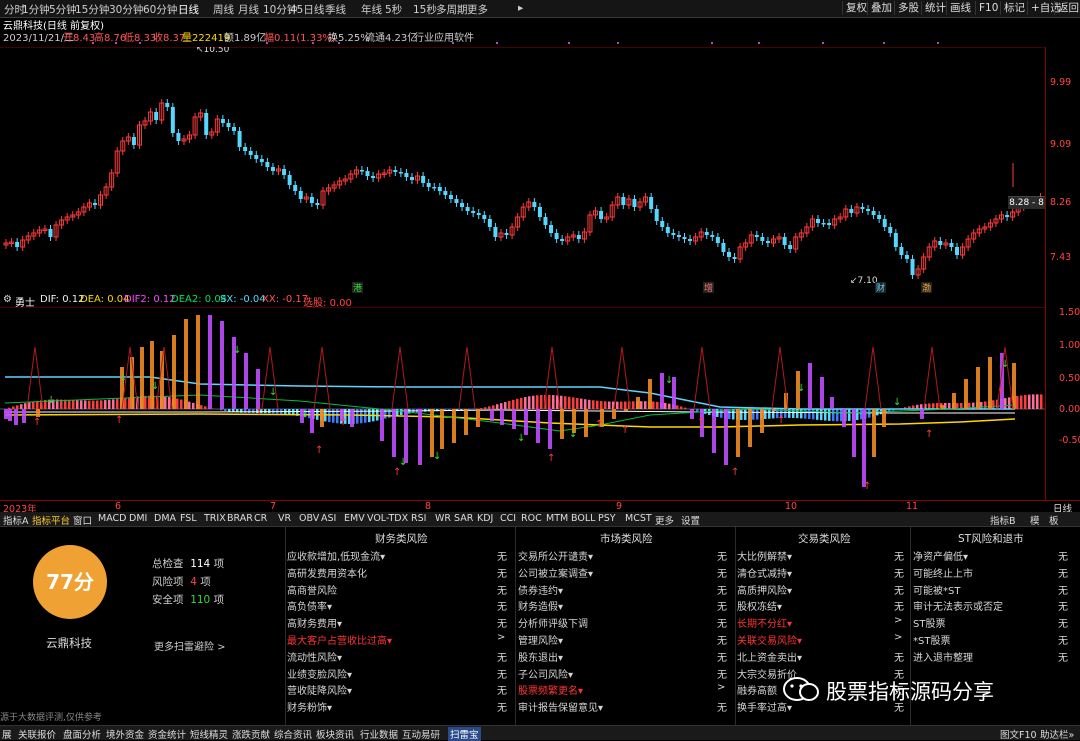 This screenshot has height=741, width=1080. Describe the element at coordinates (625, 674) in the screenshot. I see `risk-row: 子公司风险▾无` at that location.